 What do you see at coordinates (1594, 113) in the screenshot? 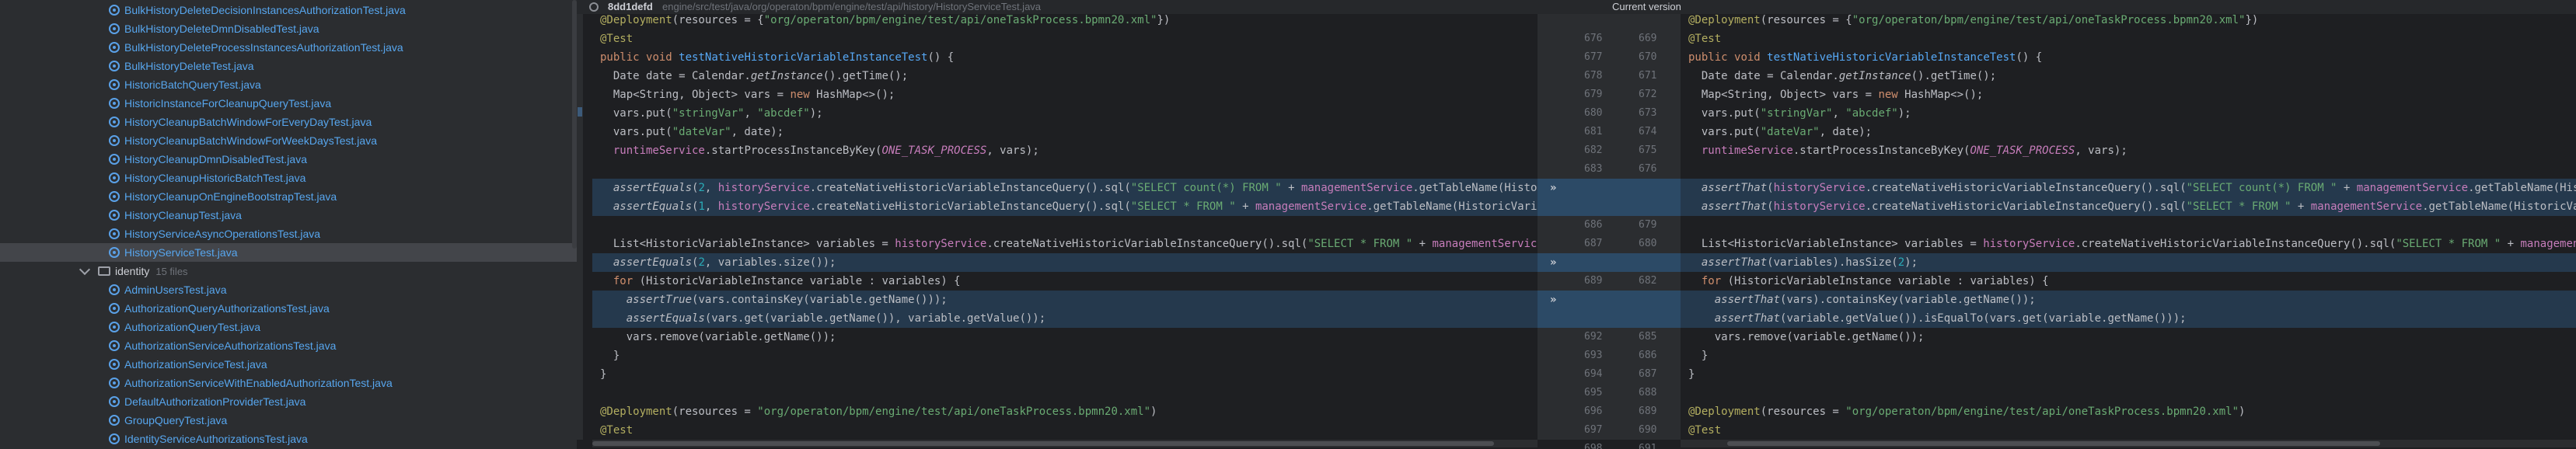
I see `left-line-number: 680` at bounding box center [1594, 113].